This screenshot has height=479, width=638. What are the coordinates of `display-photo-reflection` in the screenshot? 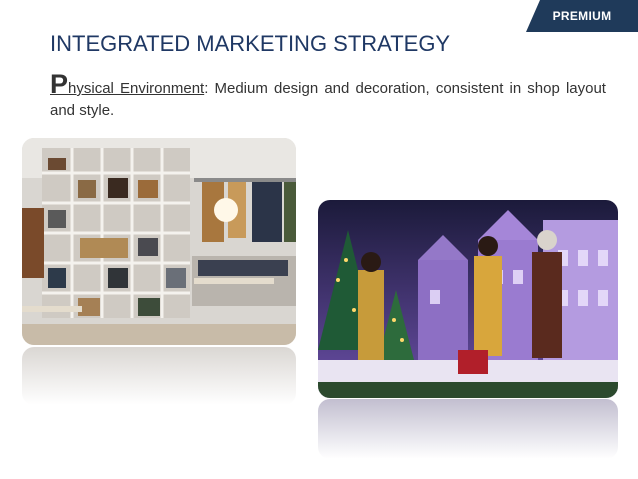 It's located at (468, 429).